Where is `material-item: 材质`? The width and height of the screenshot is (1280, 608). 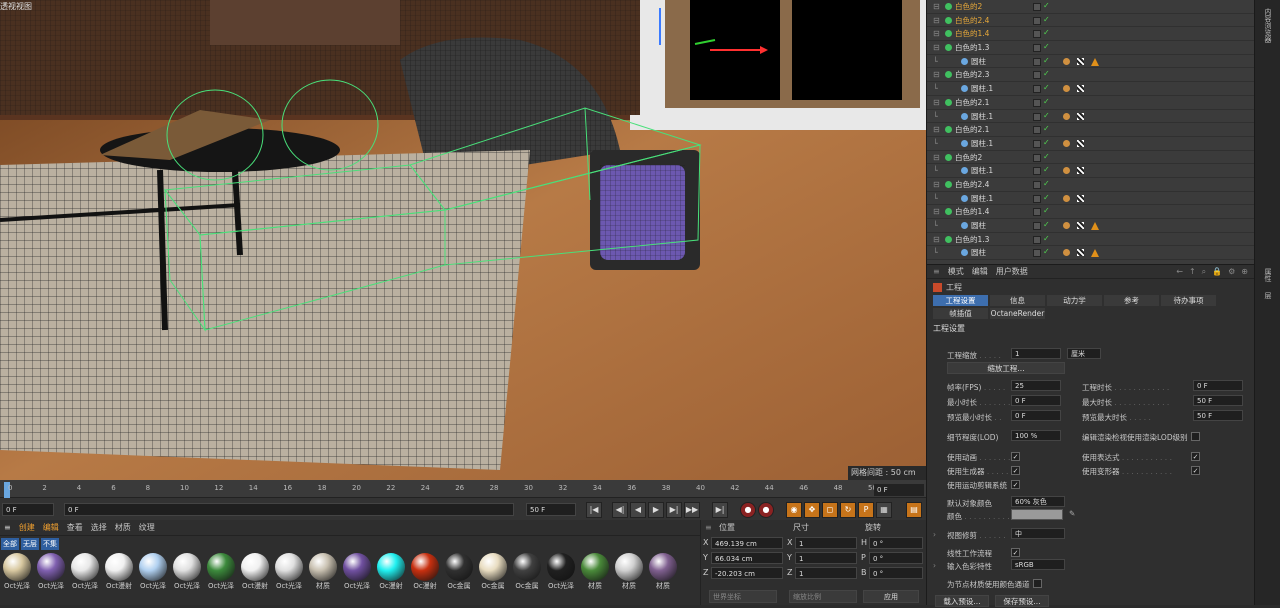 material-item: 材质 is located at coordinates (323, 572).